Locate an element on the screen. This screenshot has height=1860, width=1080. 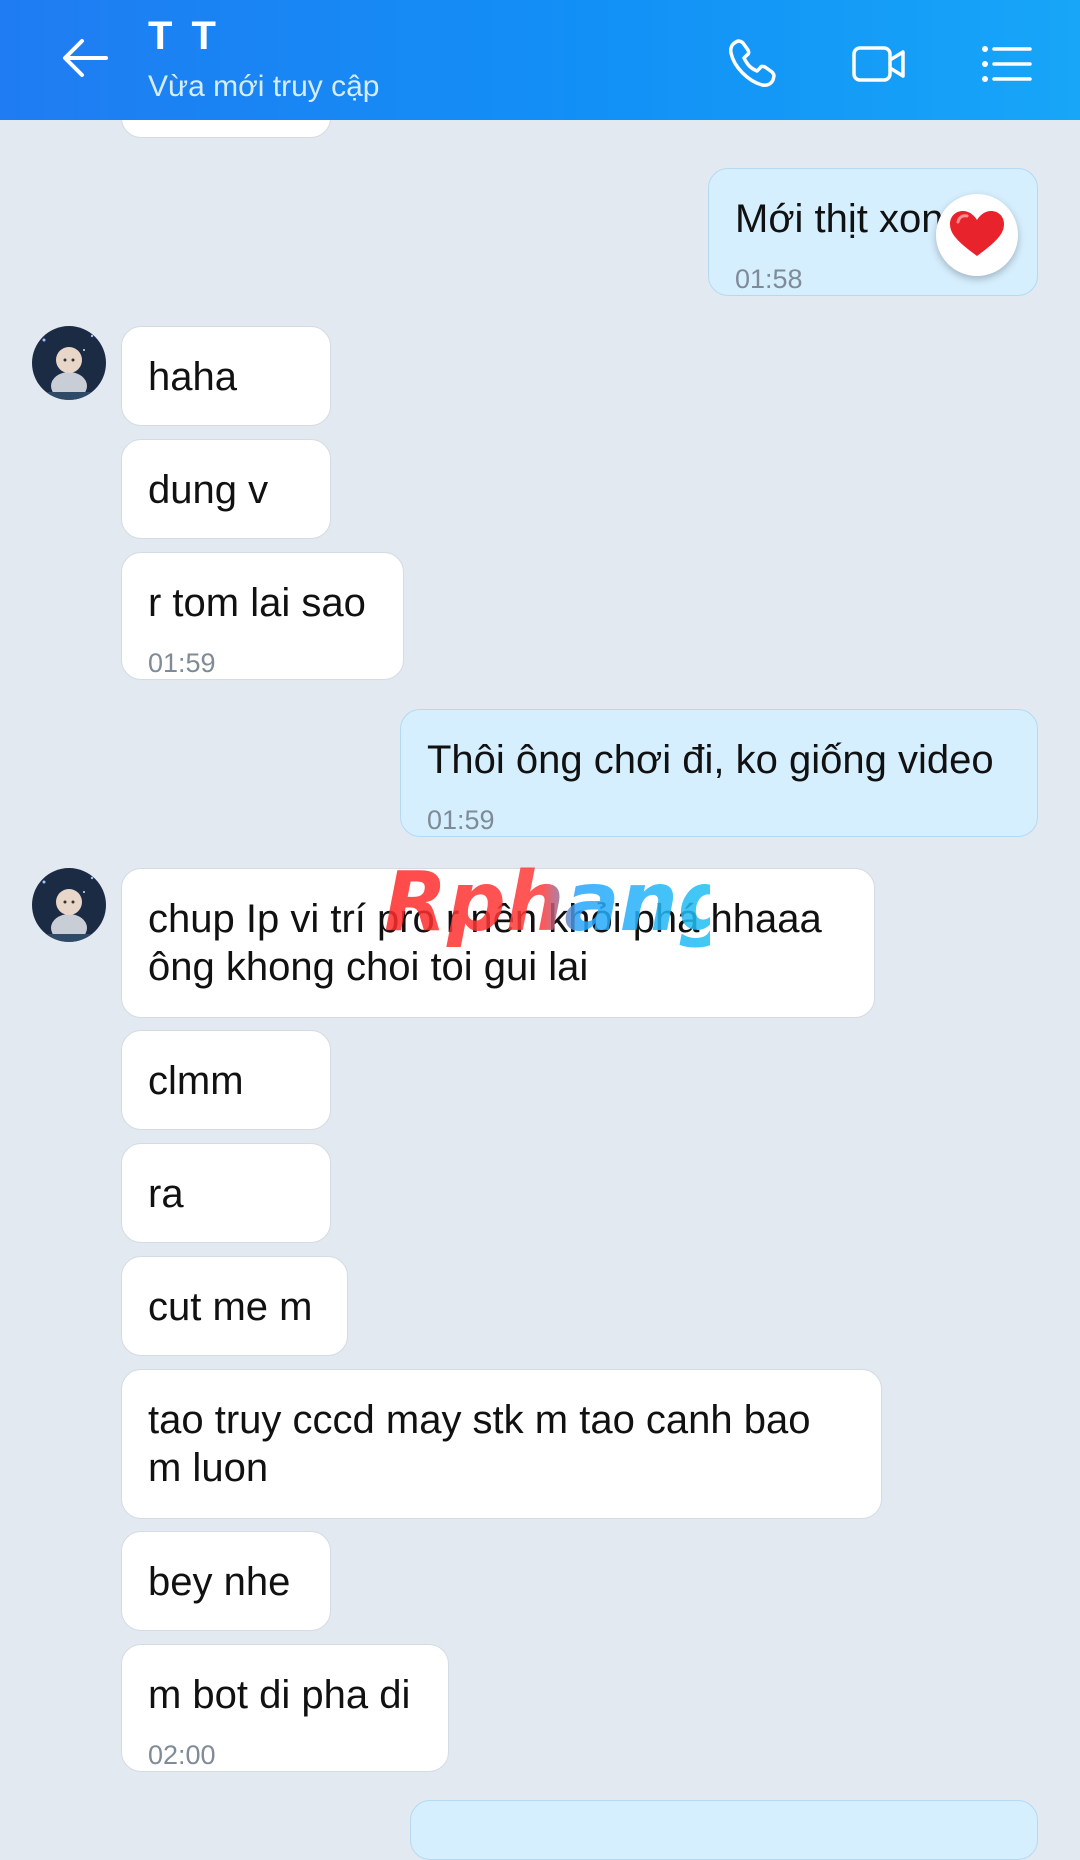
message-text-line: m luon is located at coordinates (208, 1468).